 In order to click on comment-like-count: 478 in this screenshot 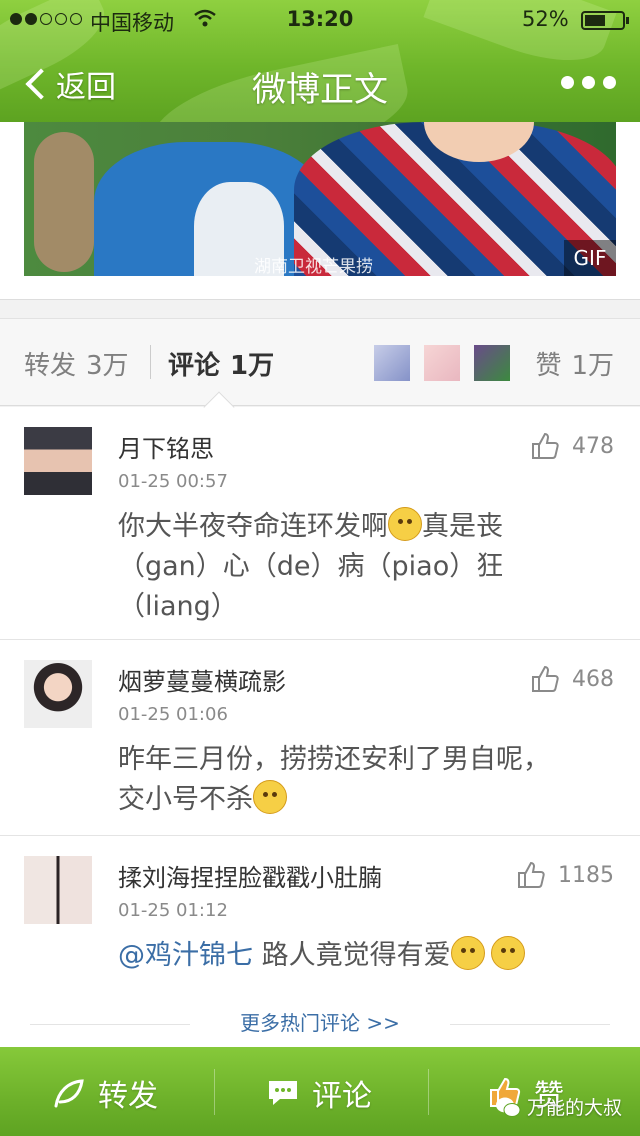, I will do `click(593, 446)`.